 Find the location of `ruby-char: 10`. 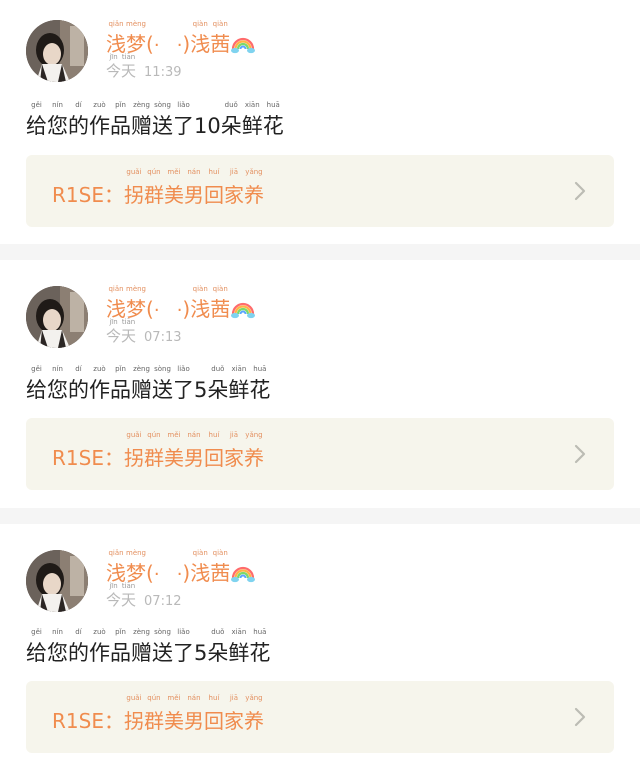

ruby-char: 10 is located at coordinates (207, 126).